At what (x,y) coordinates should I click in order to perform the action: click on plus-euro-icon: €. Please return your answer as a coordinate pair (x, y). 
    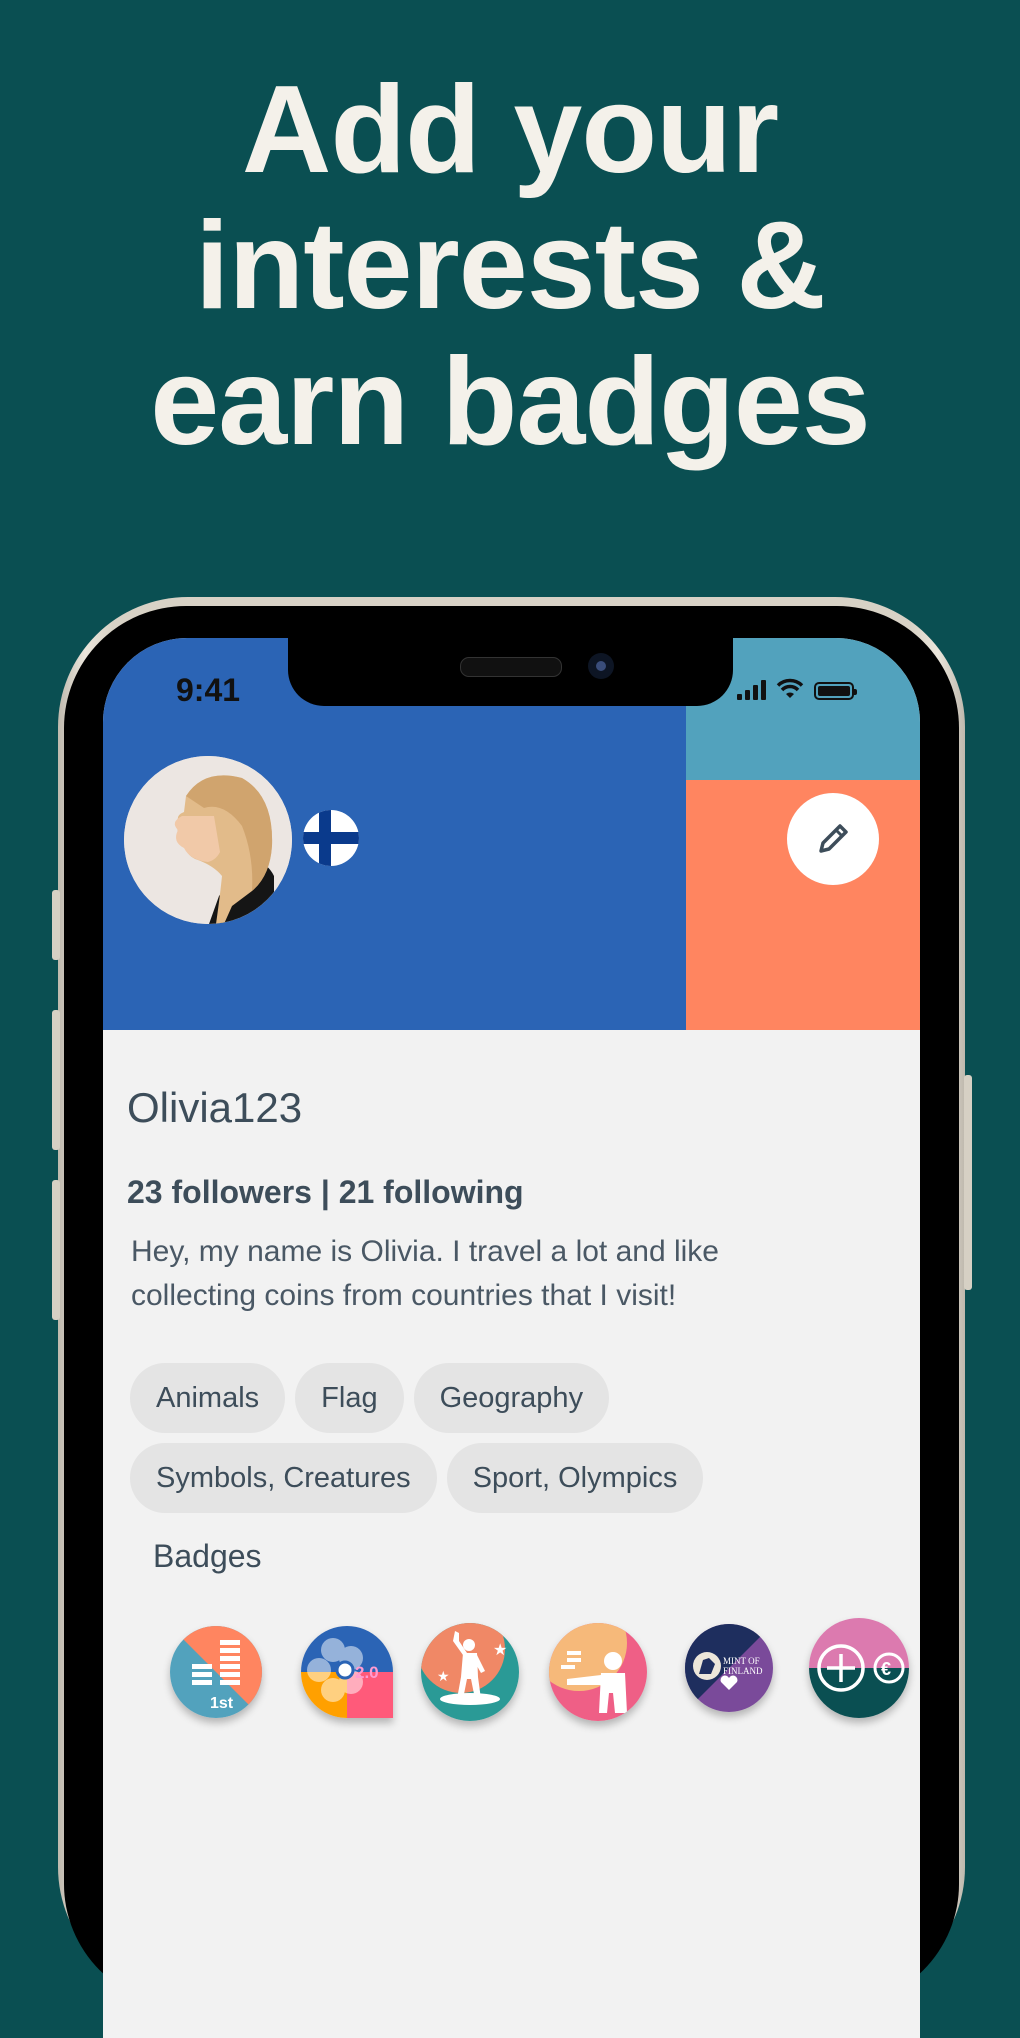
    Looking at the image, I should click on (859, 1668).